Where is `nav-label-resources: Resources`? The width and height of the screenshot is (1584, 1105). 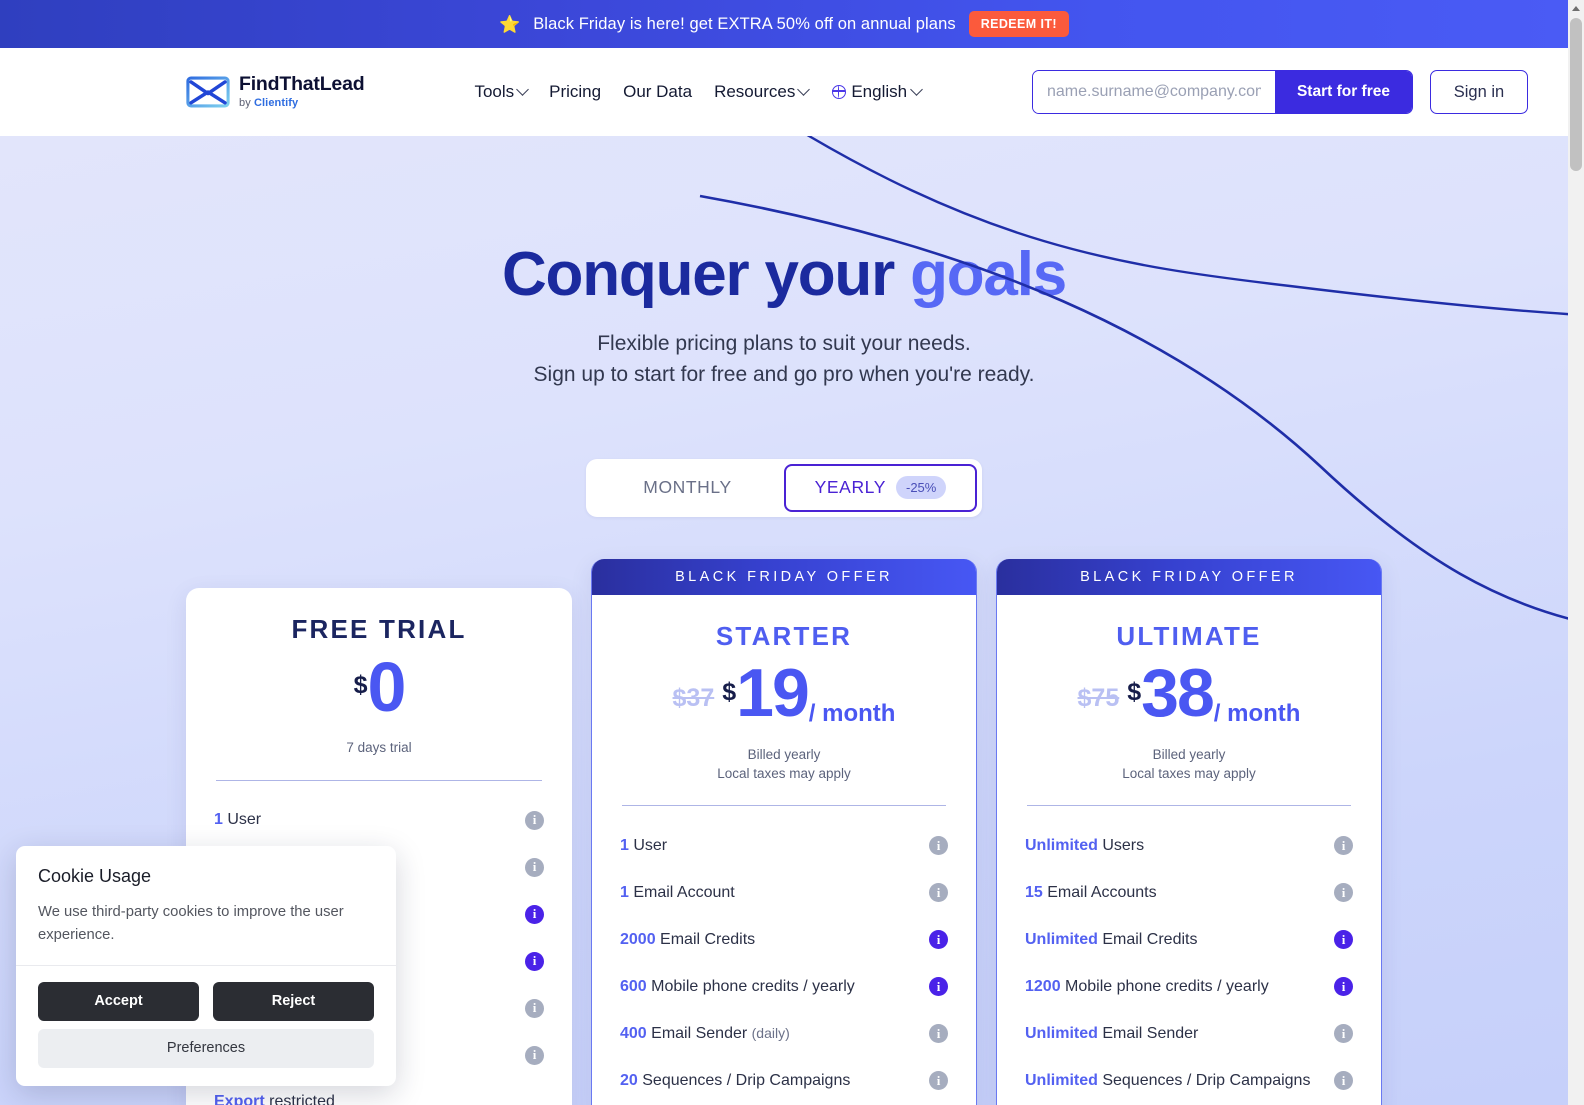
nav-label-resources: Resources is located at coordinates (755, 91).